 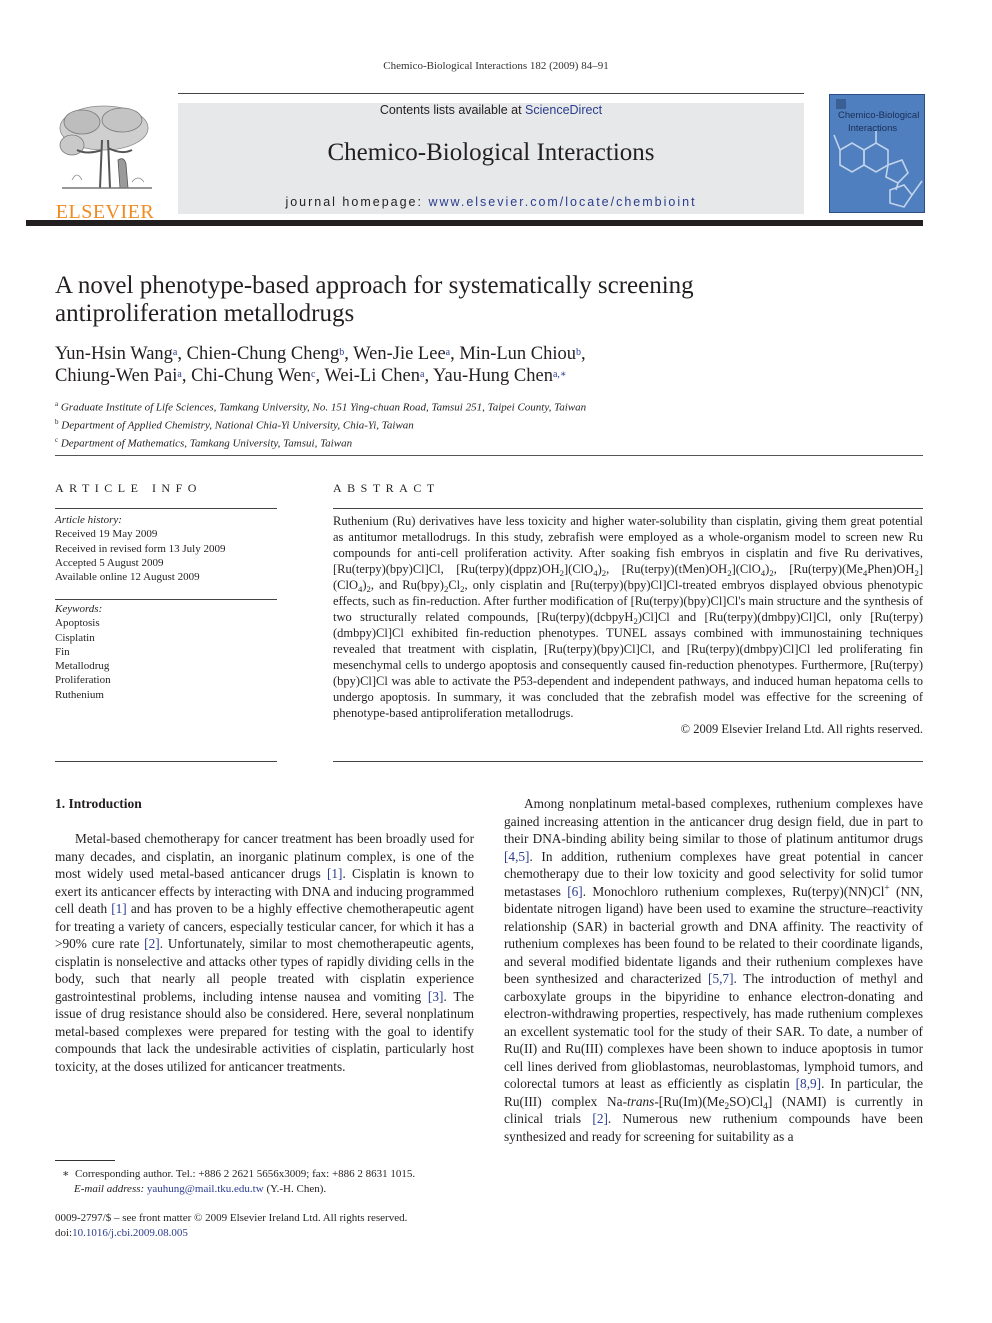 I want to click on elsevier-logo: ELSEVIER, so click(x=105, y=161).